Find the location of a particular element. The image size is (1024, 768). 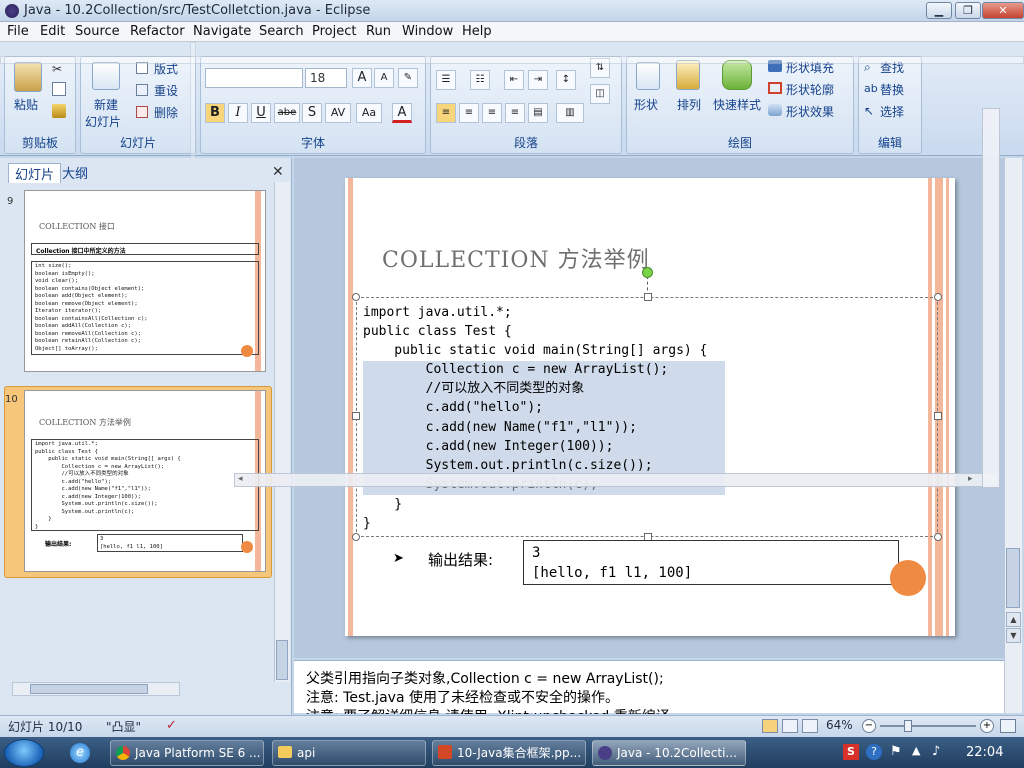

reset-button: 重设 is located at coordinates (166, 90).